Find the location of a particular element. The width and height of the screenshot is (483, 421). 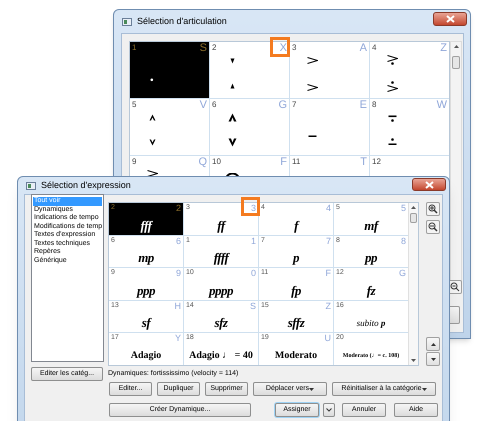

shortcut-key: 4 is located at coordinates (328, 208).